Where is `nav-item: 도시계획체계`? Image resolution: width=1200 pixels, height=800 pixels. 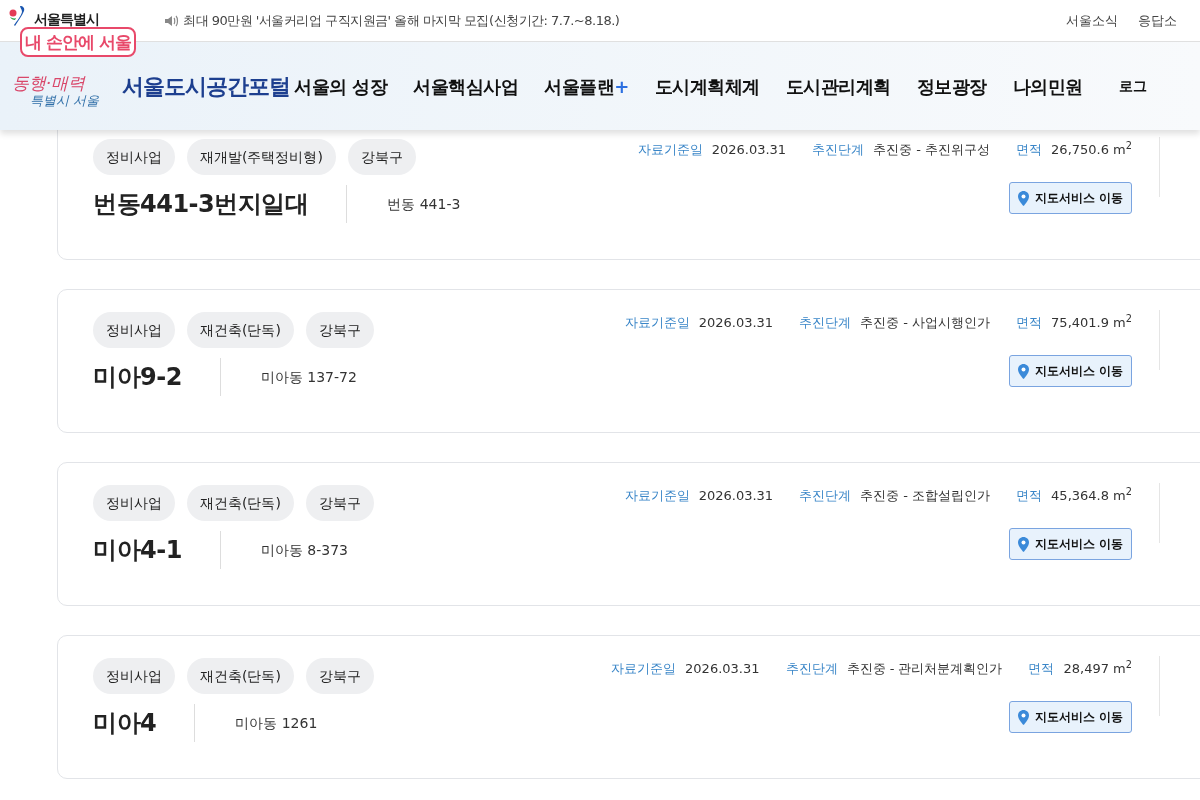 nav-item: 도시계획체계 is located at coordinates (707, 86).